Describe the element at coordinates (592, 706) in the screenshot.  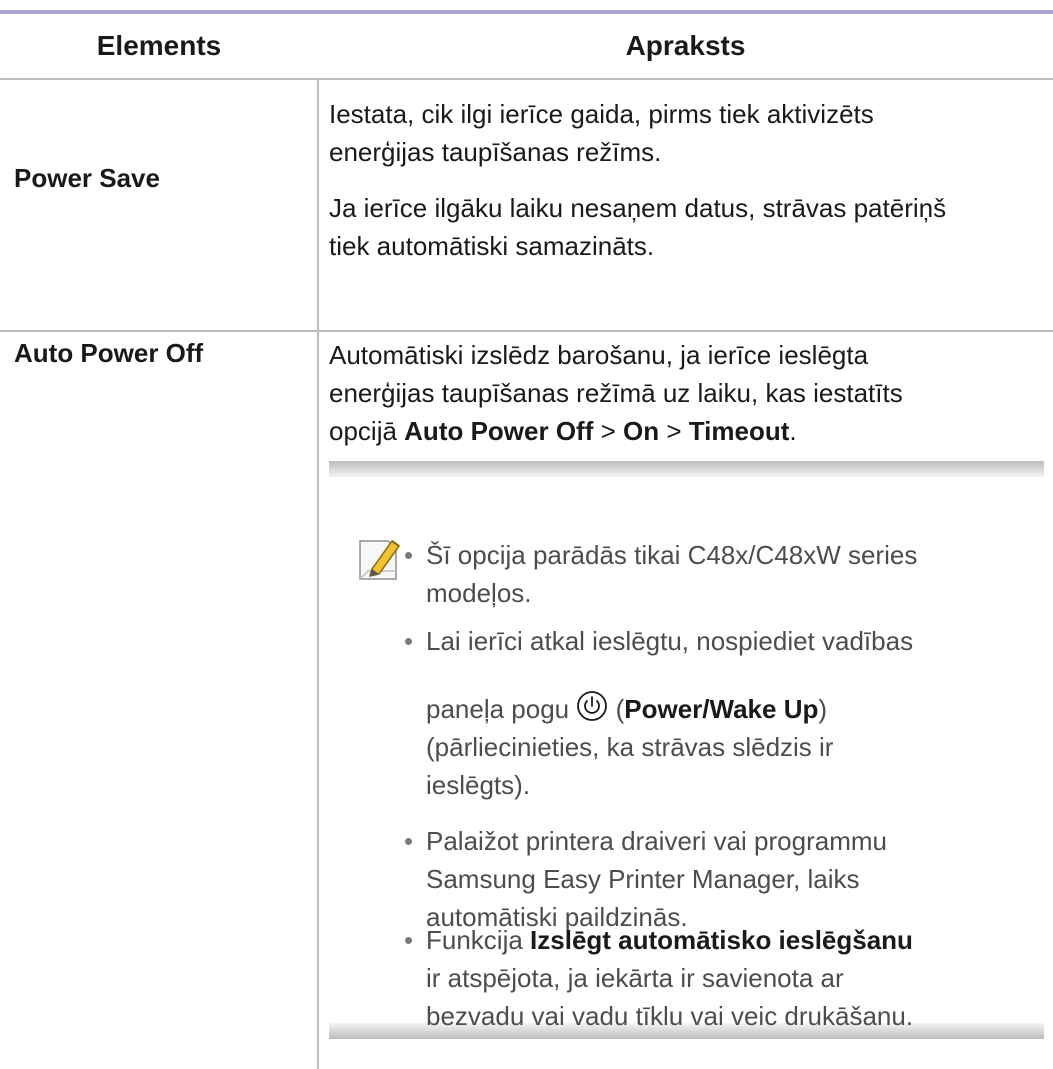
I see `power-icon` at that location.